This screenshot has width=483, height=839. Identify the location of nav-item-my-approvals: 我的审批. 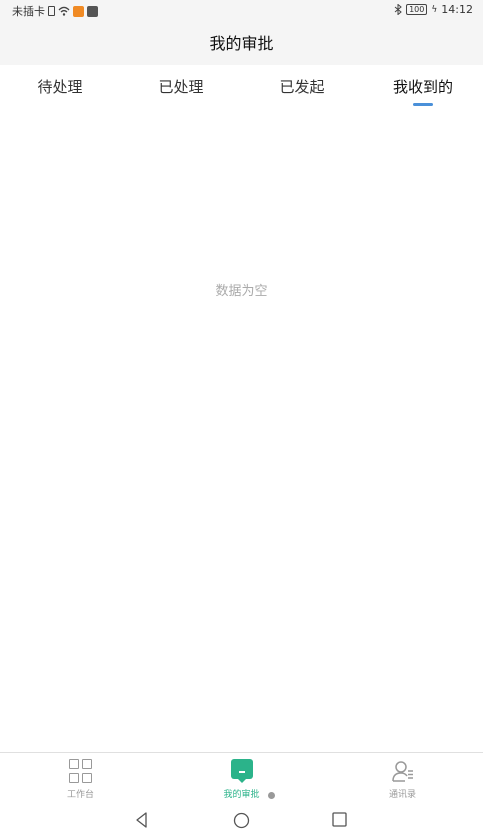
(241, 778).